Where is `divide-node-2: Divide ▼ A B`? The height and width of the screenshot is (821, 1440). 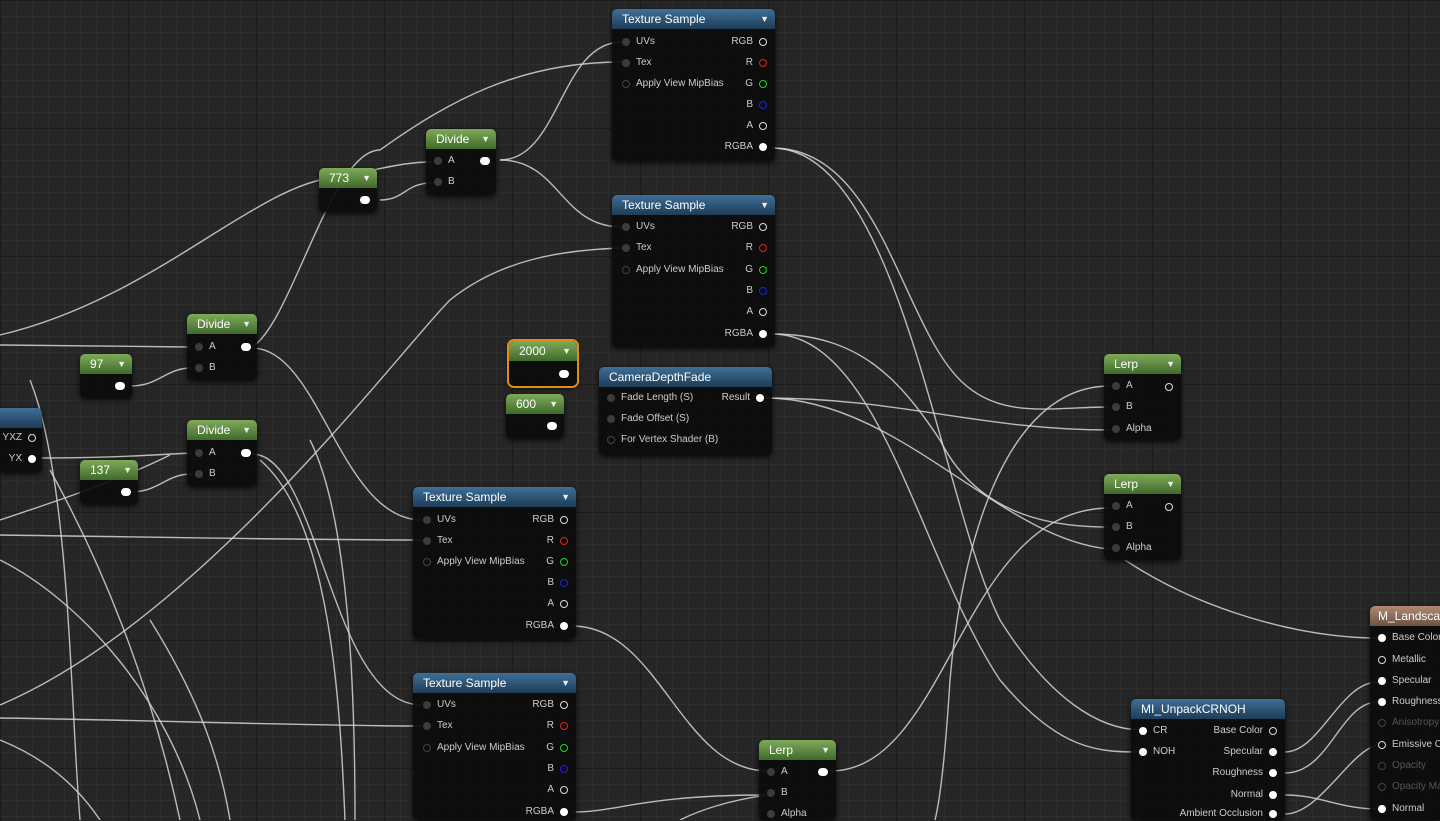
divide-node-2: Divide ▼ A B is located at coordinates (222, 347).